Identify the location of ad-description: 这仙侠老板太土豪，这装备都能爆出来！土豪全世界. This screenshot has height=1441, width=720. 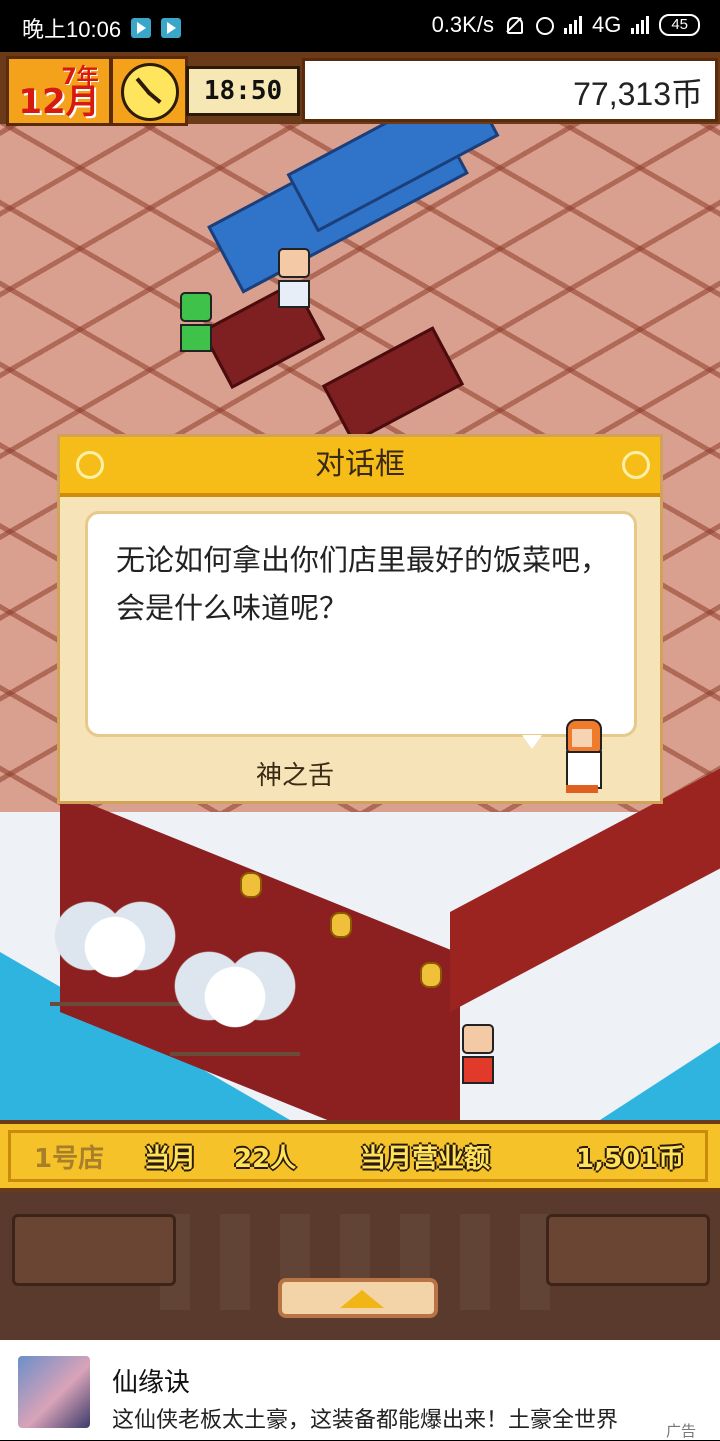
(392, 1418).